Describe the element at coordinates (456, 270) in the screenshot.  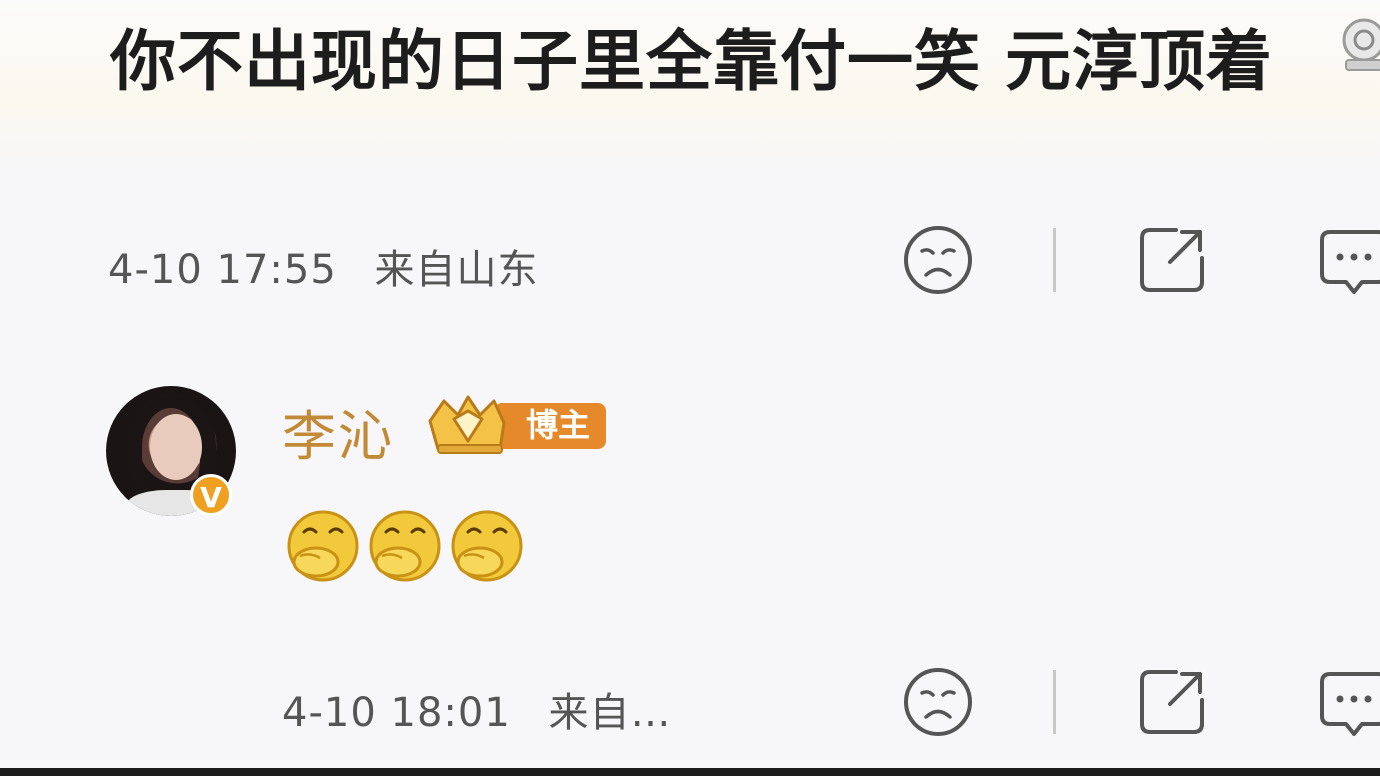
I see `post-location: 来自山东` at that location.